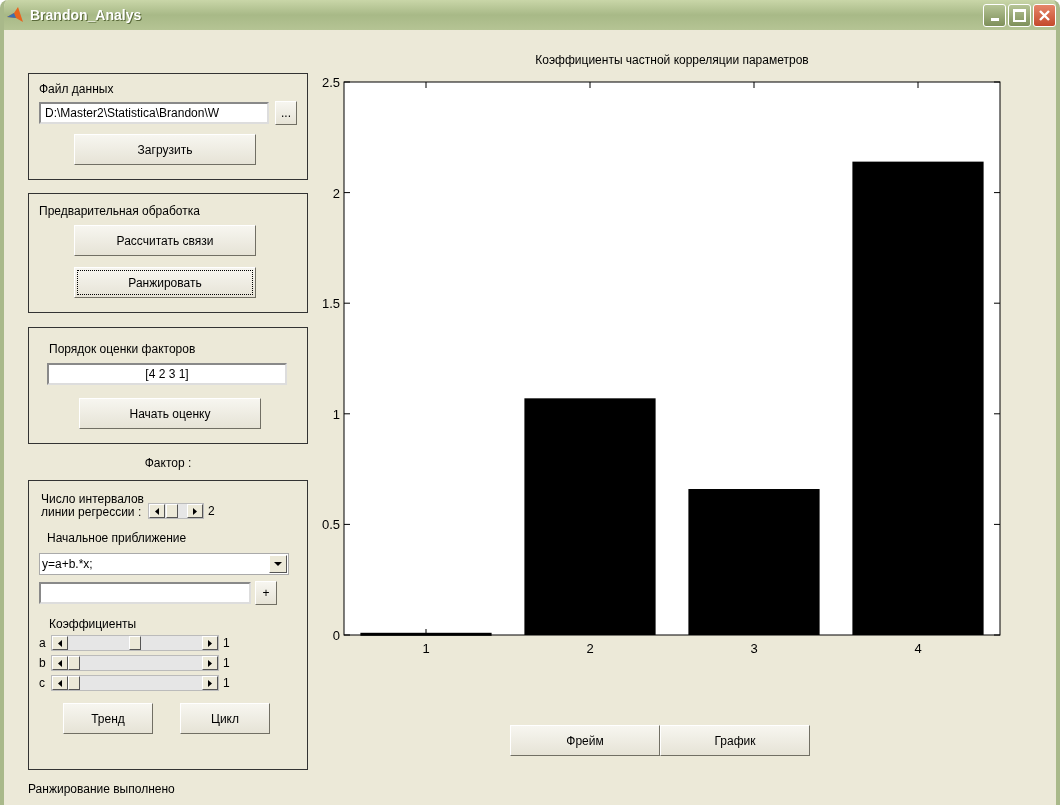 This screenshot has height=805, width=1060. I want to click on factor-label: Фактор :, so click(168, 463).